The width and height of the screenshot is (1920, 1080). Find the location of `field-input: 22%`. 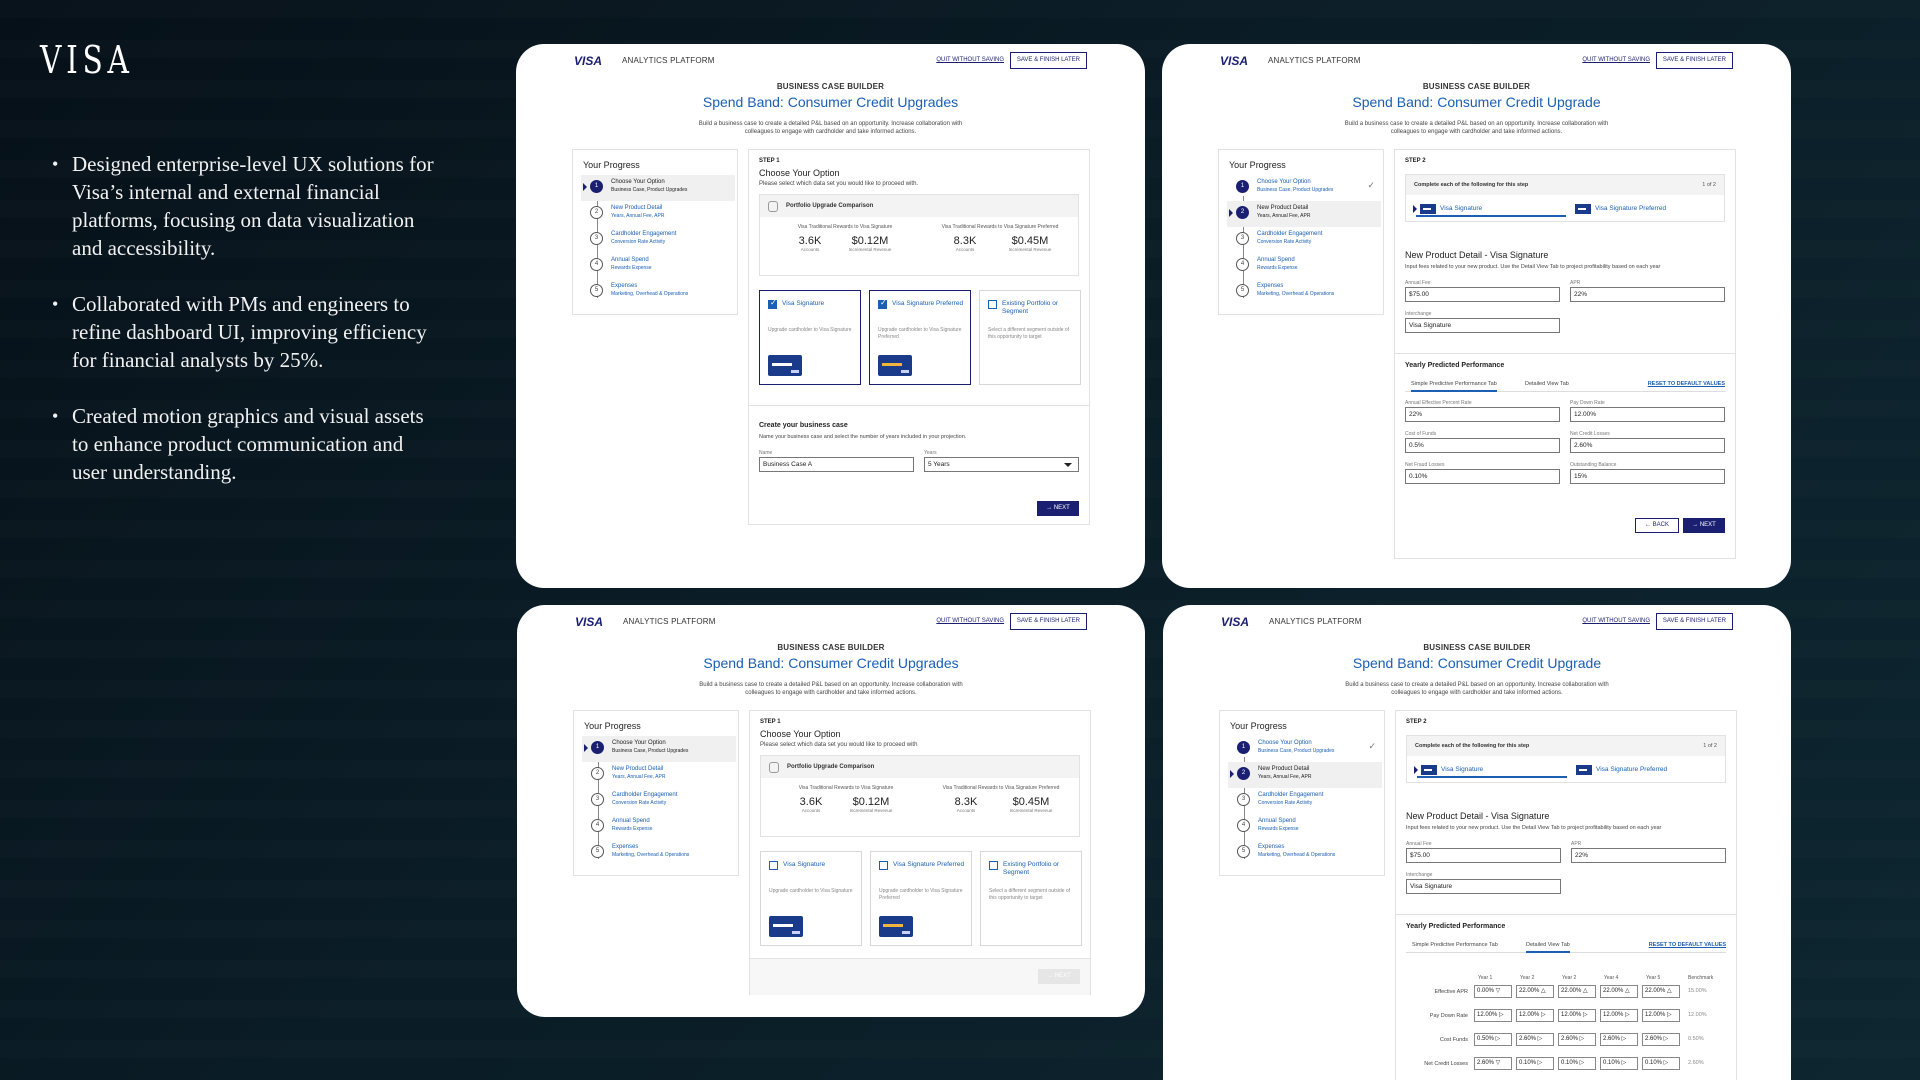

field-input: 22% is located at coordinates (1482, 414).